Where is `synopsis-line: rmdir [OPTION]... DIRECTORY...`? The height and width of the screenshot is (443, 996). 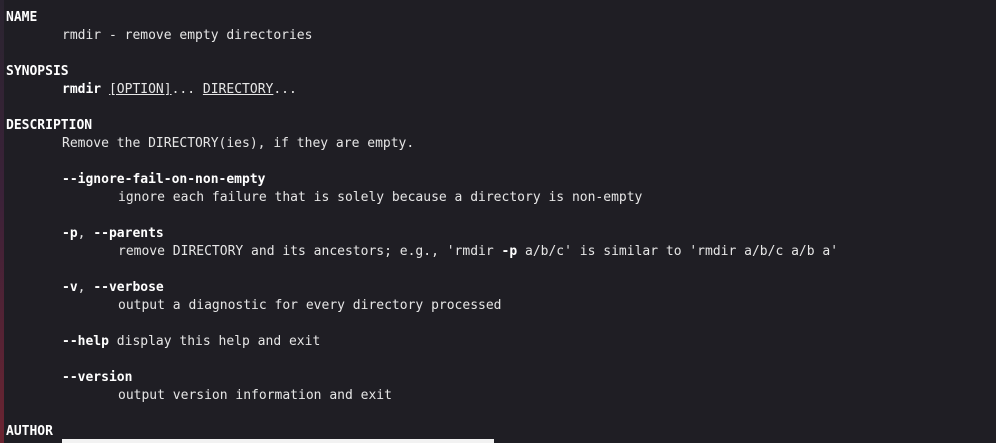 synopsis-line: rmdir [OPTION]... DIRECTORY... is located at coordinates (179, 90).